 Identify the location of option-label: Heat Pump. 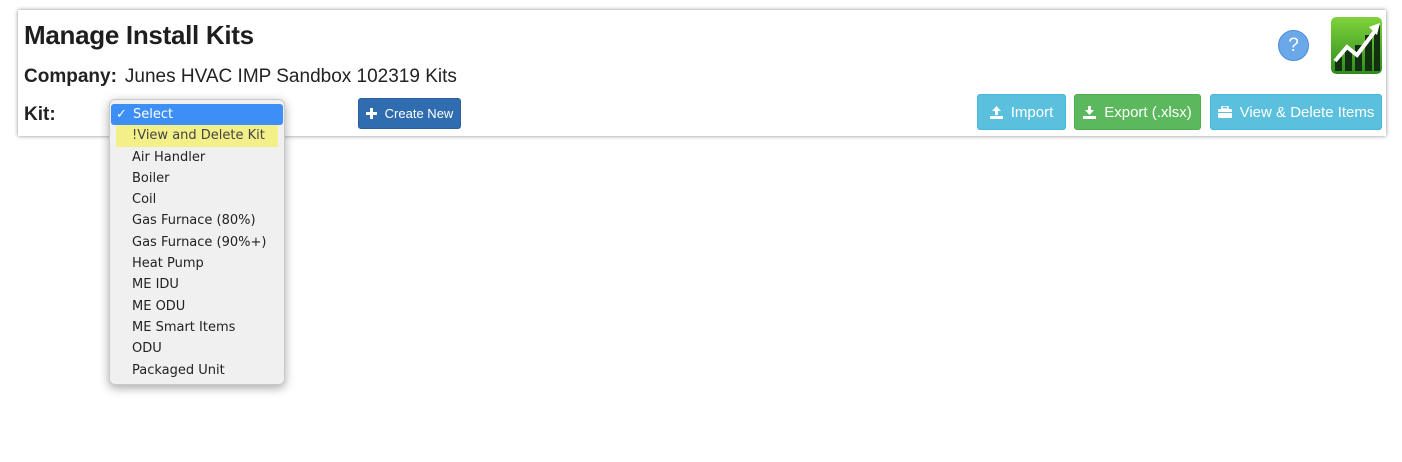
(168, 264).